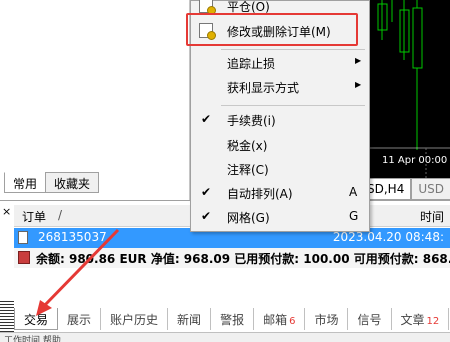 This screenshot has width=450, height=342. I want to click on terminal-side-handle, so click(7, 316).